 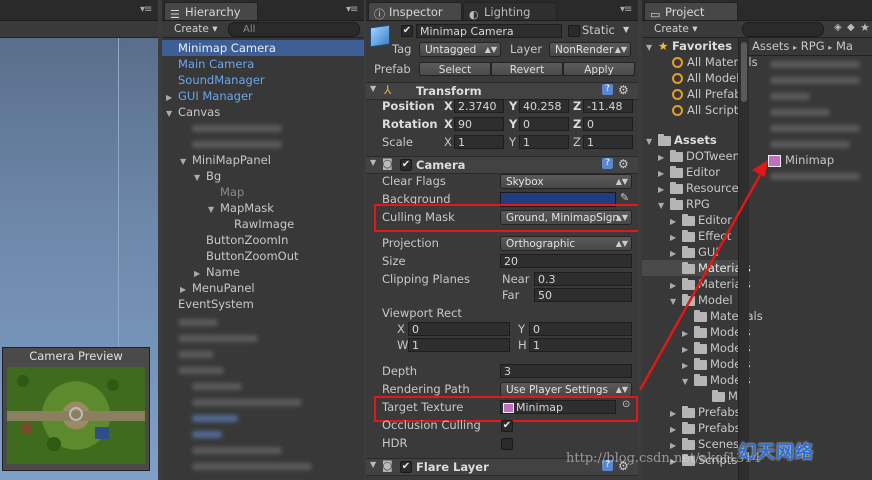 What do you see at coordinates (743, 259) in the screenshot?
I see `project-tree-scrollbar` at bounding box center [743, 259].